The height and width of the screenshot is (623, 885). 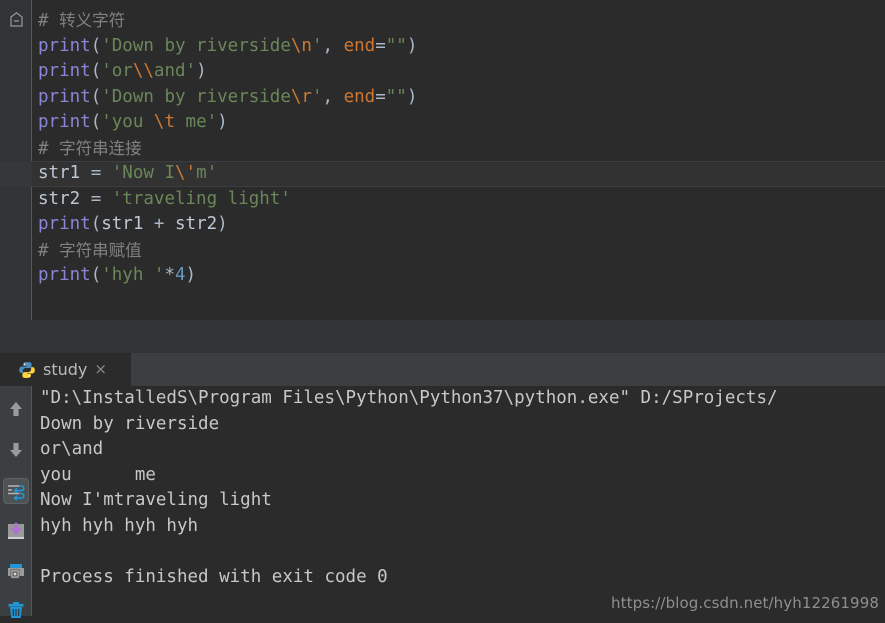 I want to click on print-icon, so click(x=16, y=572).